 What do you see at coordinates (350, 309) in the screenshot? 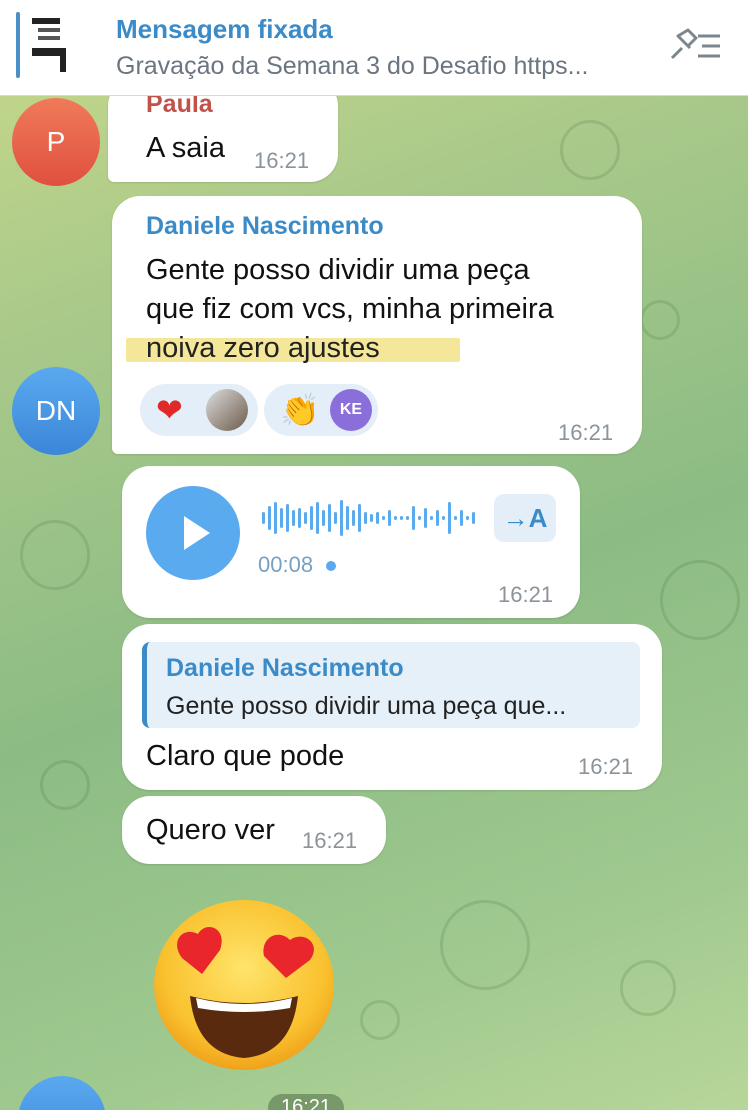
I see `message-text-line: que fiz com vcs, minha primeira` at bounding box center [350, 309].